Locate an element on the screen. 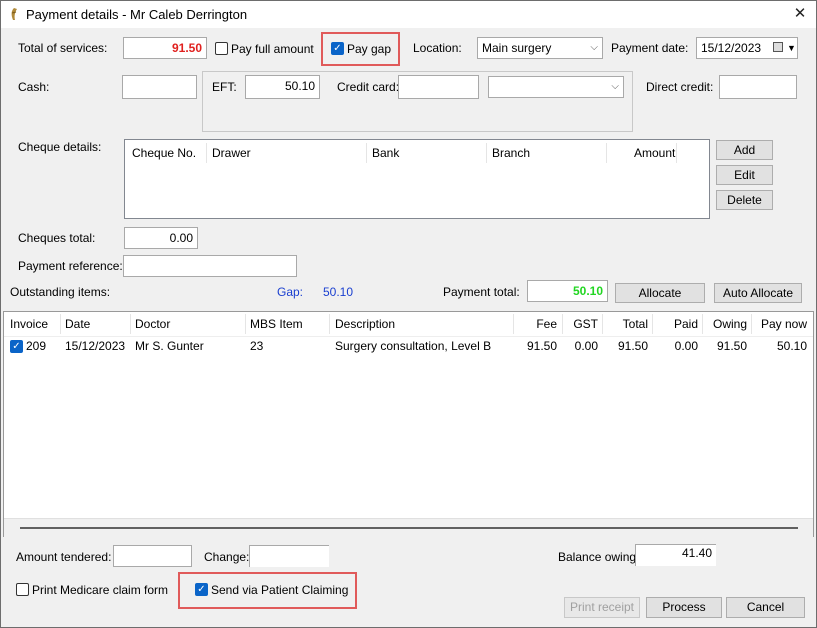  location-label: Location: is located at coordinates (437, 48).